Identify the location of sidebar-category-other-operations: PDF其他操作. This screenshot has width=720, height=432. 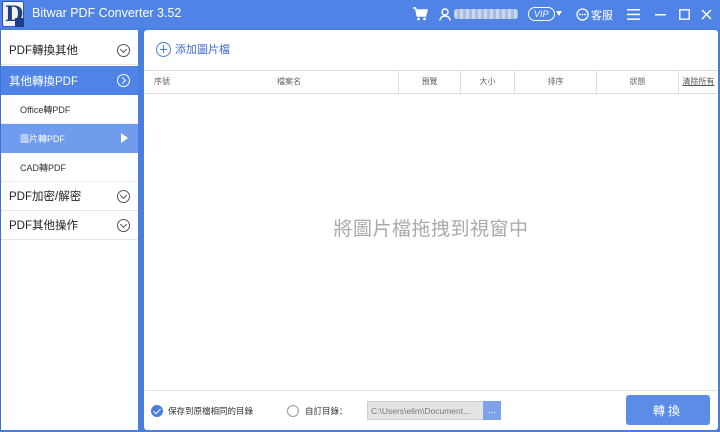
(69, 225).